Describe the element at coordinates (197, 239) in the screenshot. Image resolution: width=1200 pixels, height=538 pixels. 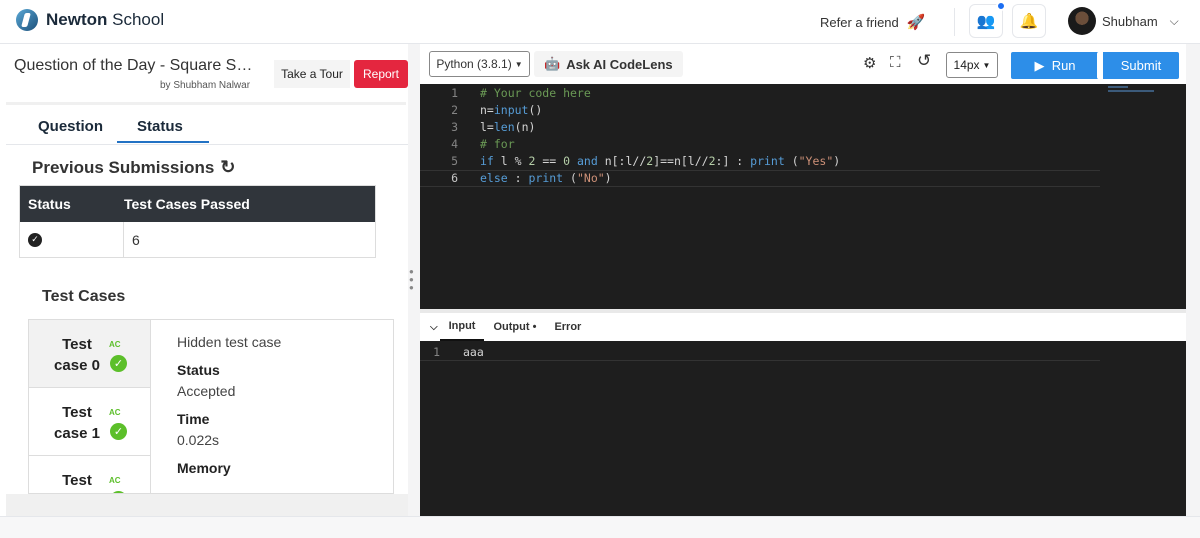
I see `table-row: ✓ 6` at that location.